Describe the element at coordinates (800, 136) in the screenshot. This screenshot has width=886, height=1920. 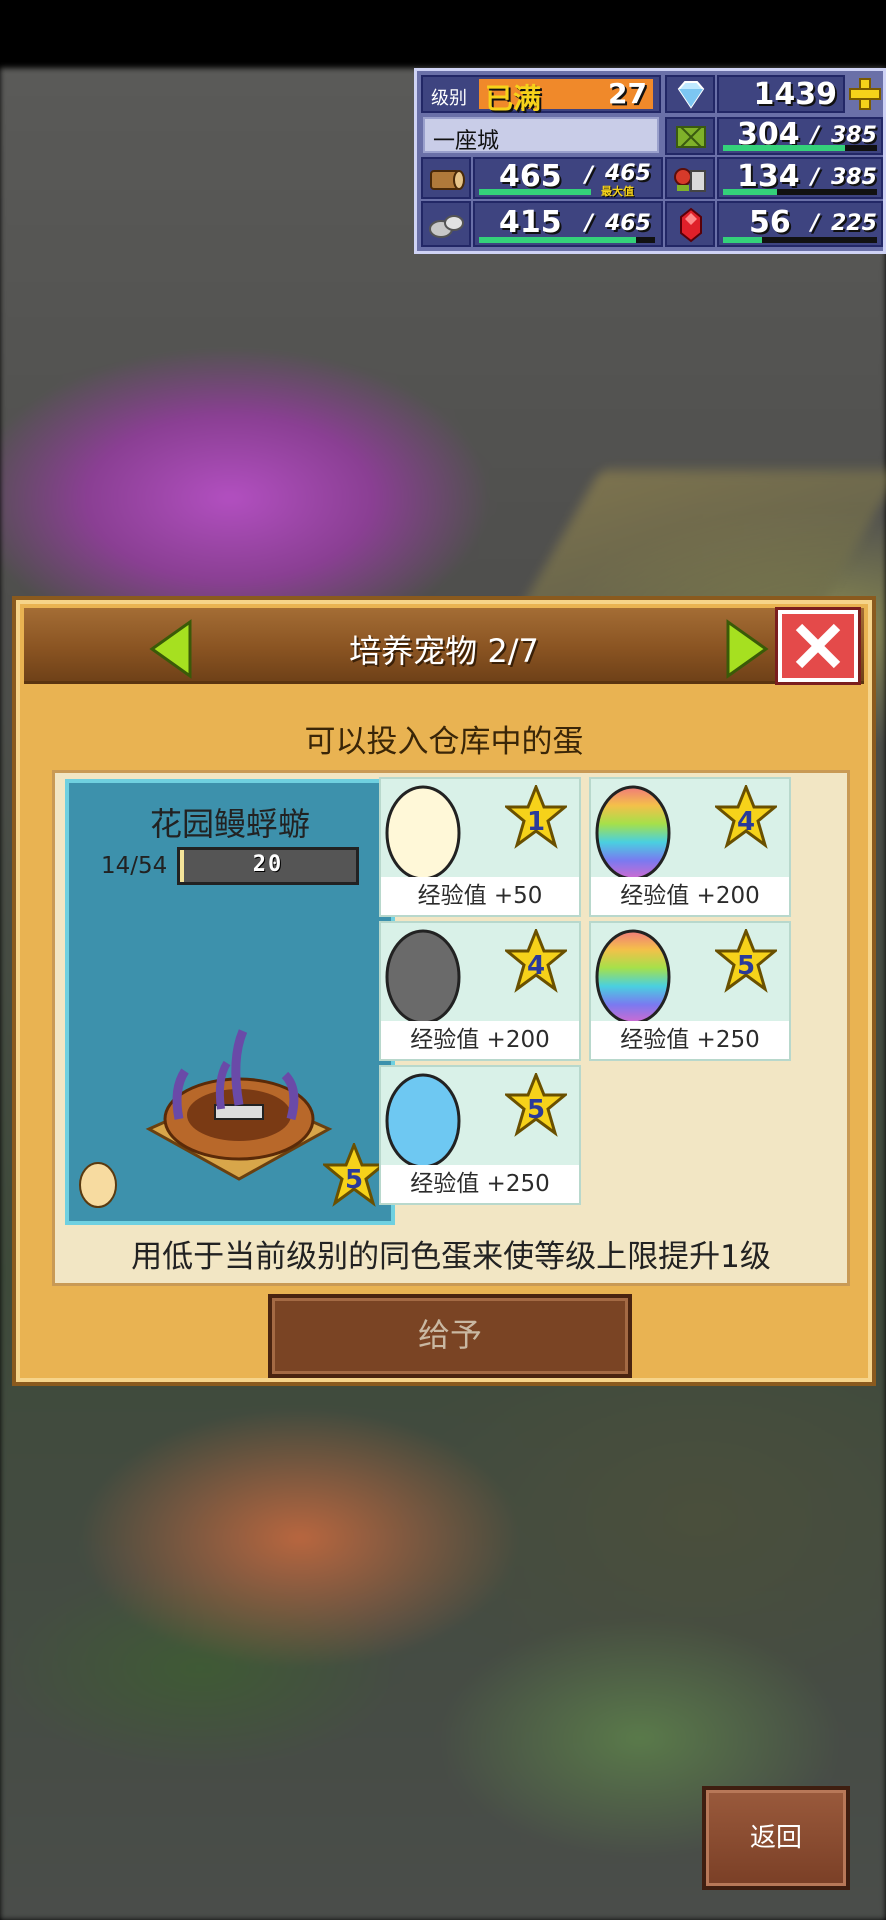
I see `crop-count-box: 304 / 385` at that location.